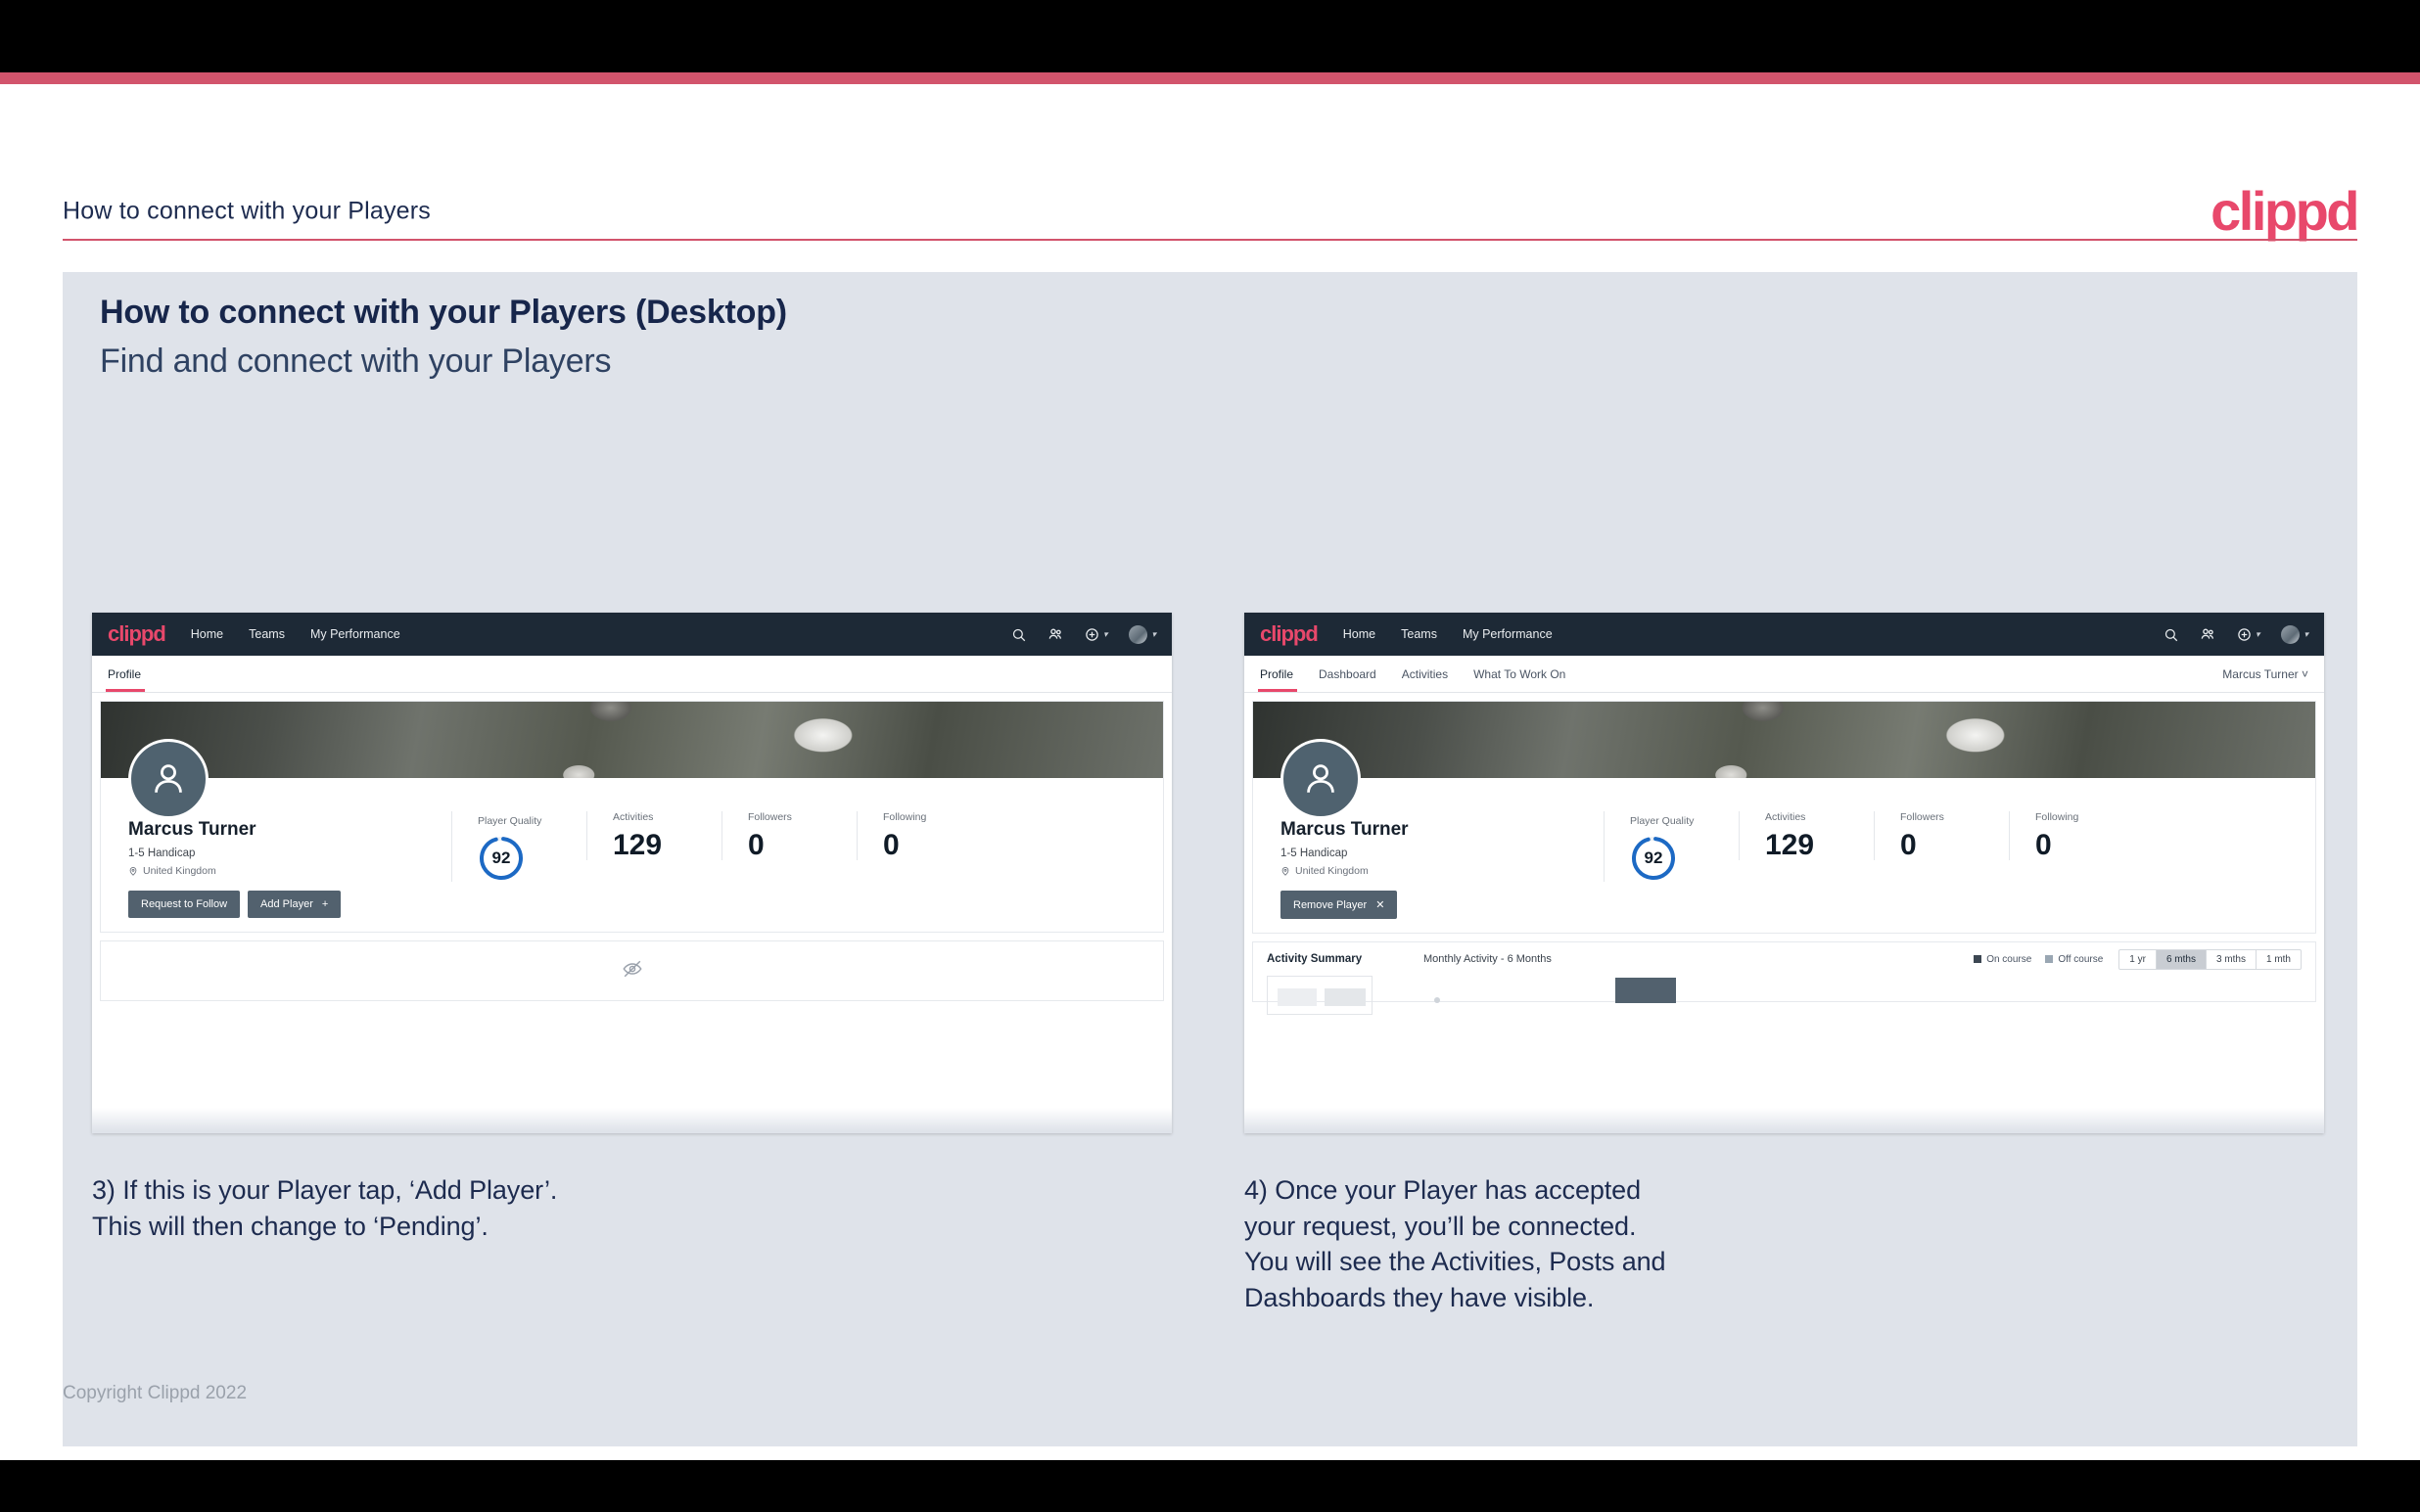 The width and height of the screenshot is (2420, 1512). I want to click on cover-photo, so click(1784, 740).